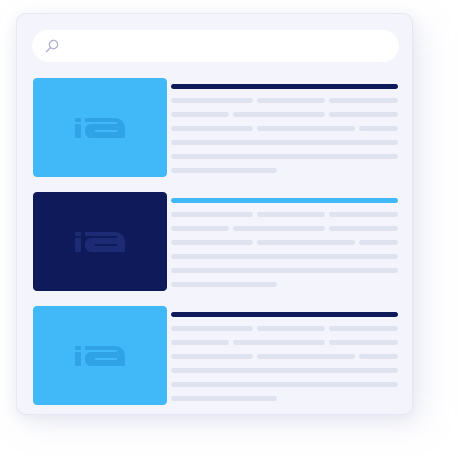  Describe the element at coordinates (215, 46) in the screenshot. I see `search-bar` at that location.